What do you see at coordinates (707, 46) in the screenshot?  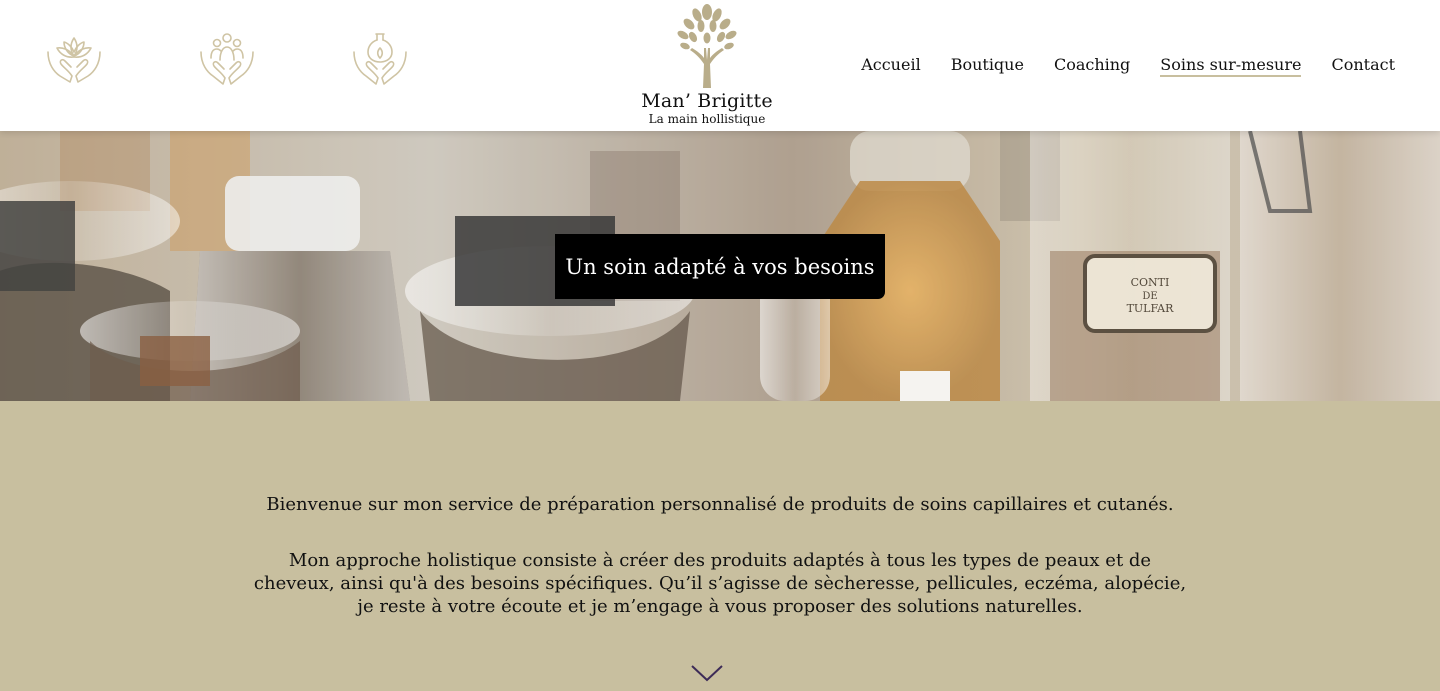 I see `tree-hand-icon` at bounding box center [707, 46].